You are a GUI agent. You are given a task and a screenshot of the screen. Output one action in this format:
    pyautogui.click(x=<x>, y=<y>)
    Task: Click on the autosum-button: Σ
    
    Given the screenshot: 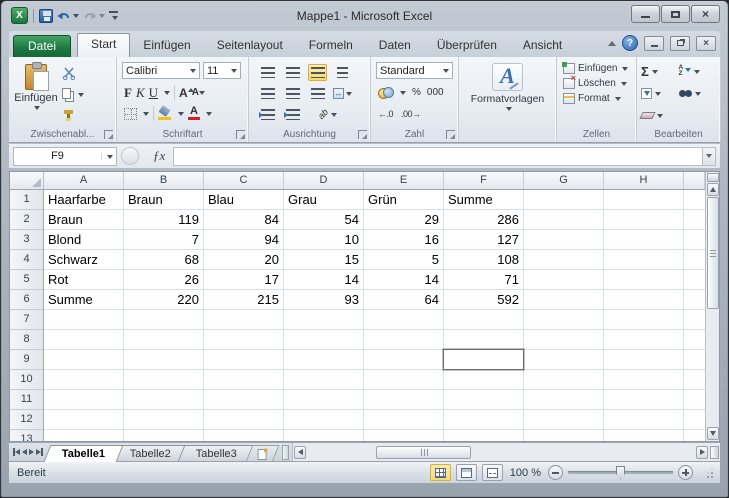 What is the action you would take?
    pyautogui.click(x=660, y=71)
    